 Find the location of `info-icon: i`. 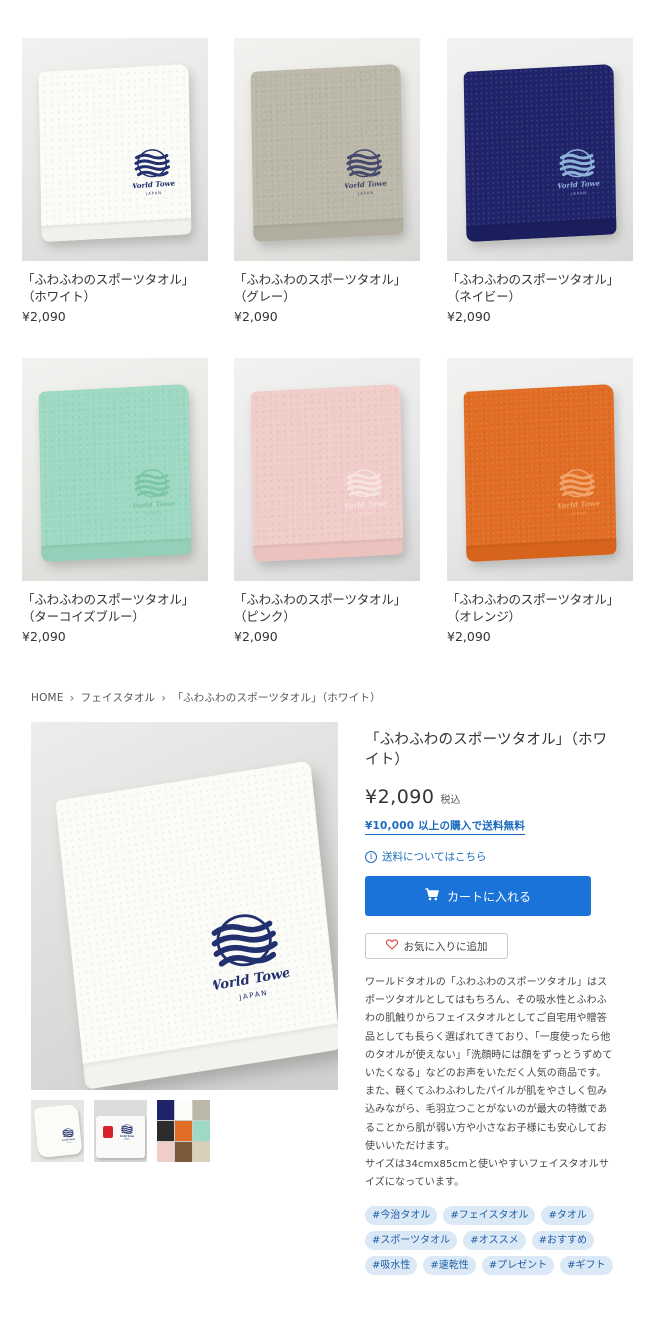

info-icon: i is located at coordinates (371, 856).